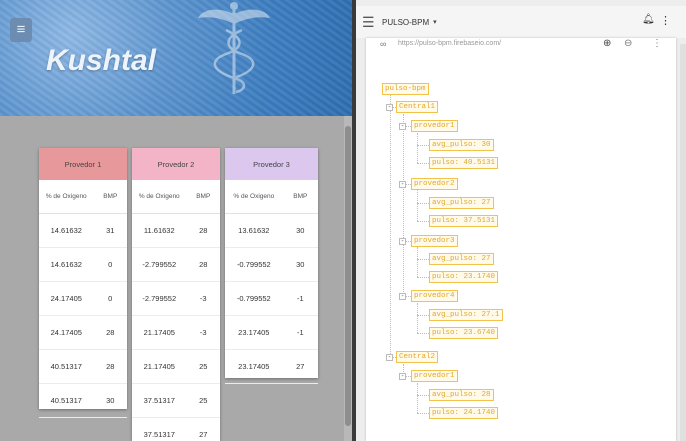 The height and width of the screenshot is (441, 686). What do you see at coordinates (383, 44) in the screenshot?
I see `link-icon: ∞` at bounding box center [383, 44].